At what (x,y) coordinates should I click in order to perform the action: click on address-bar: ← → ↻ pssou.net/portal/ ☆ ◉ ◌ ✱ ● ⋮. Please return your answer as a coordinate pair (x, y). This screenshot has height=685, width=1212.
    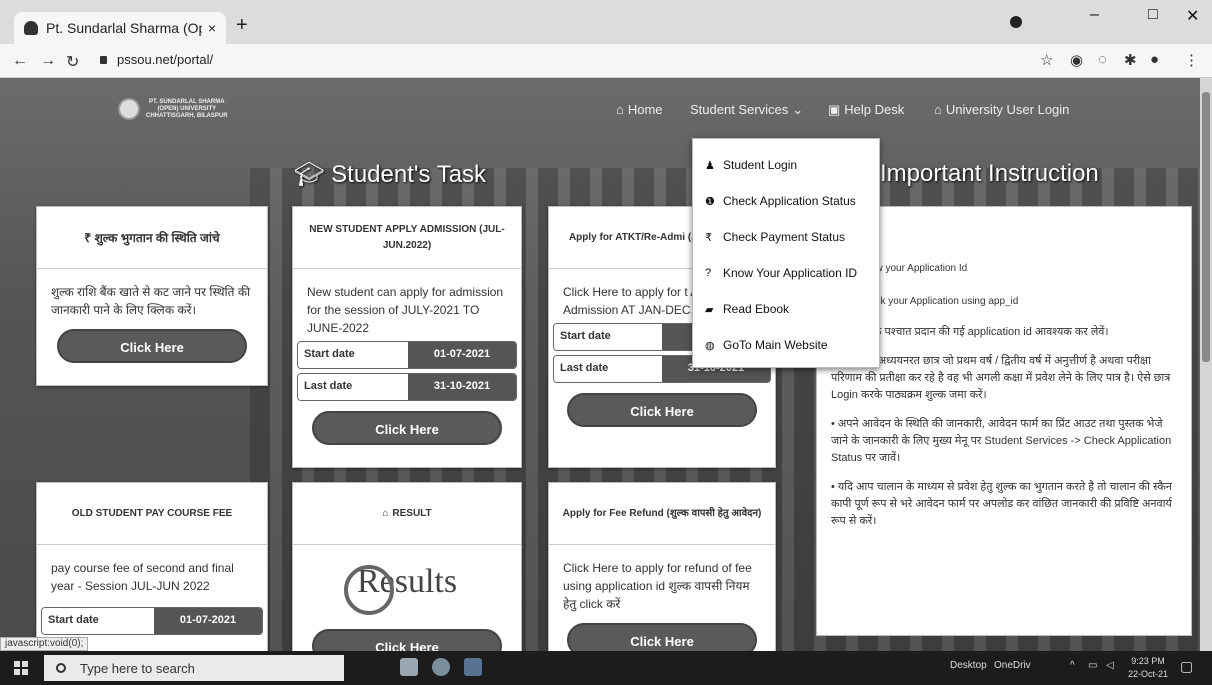
    Looking at the image, I should click on (606, 61).